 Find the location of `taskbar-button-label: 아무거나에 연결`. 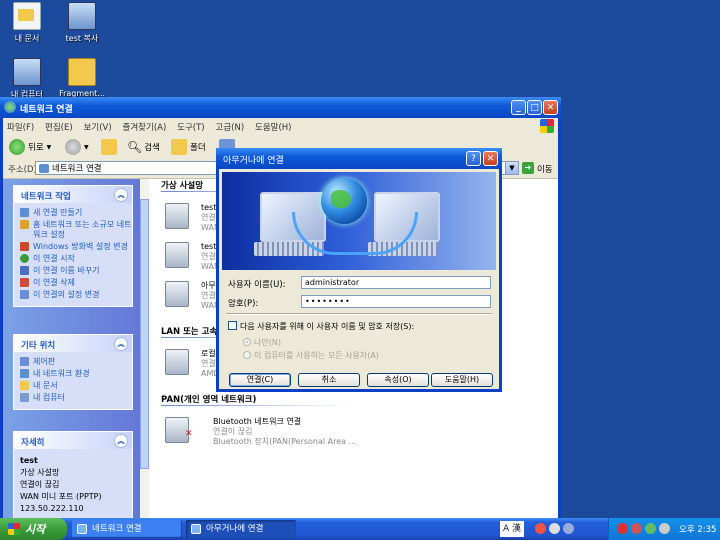

taskbar-button-label: 아무거나에 연결 is located at coordinates (235, 529).